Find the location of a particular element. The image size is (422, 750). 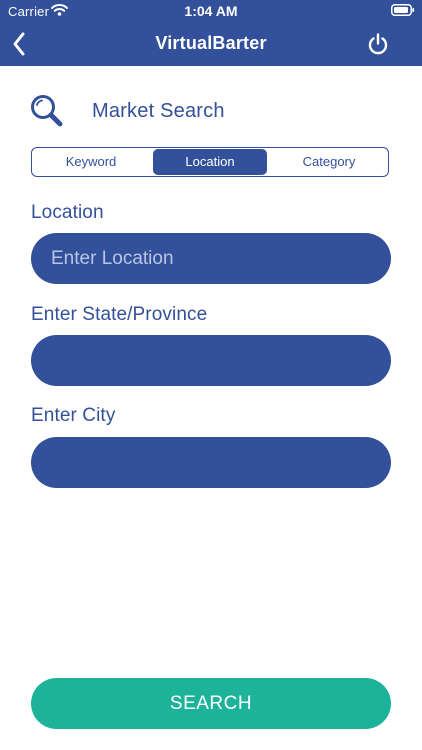

location-input is located at coordinates (211, 258).